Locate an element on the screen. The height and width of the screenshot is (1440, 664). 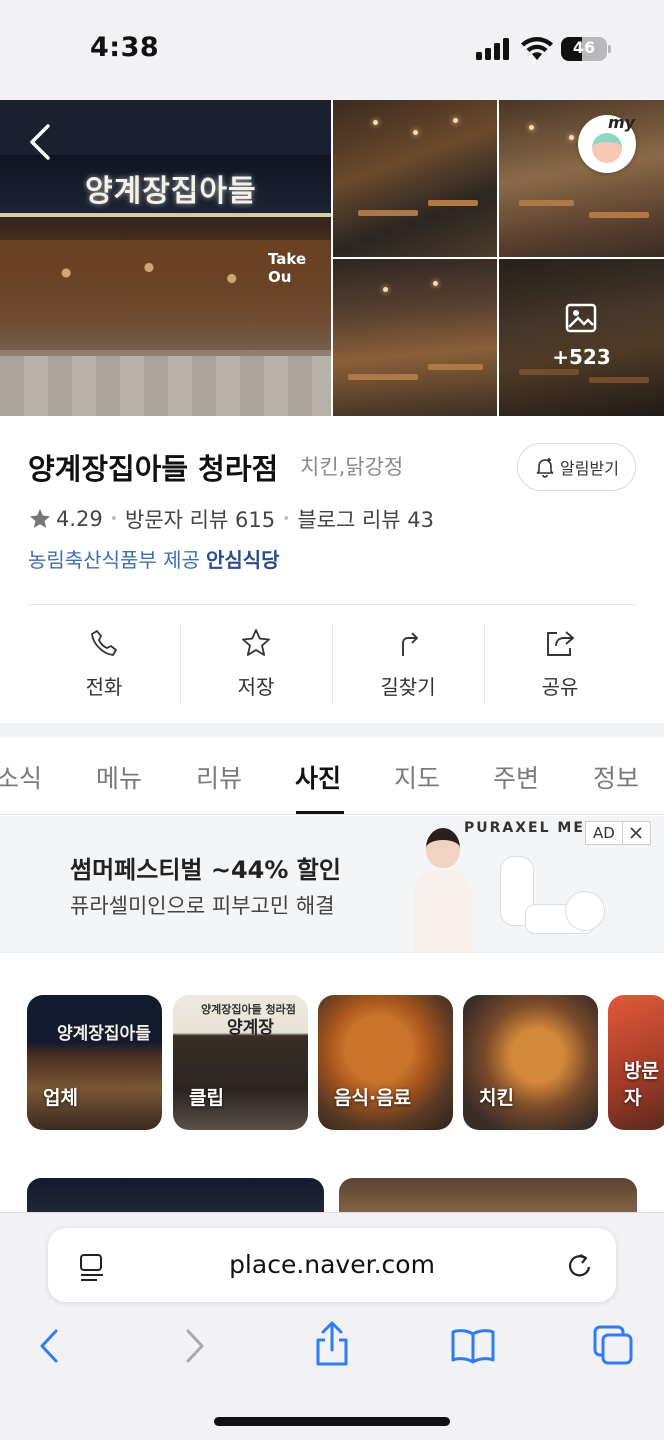
url-text: place.naver.com is located at coordinates (332, 1264).